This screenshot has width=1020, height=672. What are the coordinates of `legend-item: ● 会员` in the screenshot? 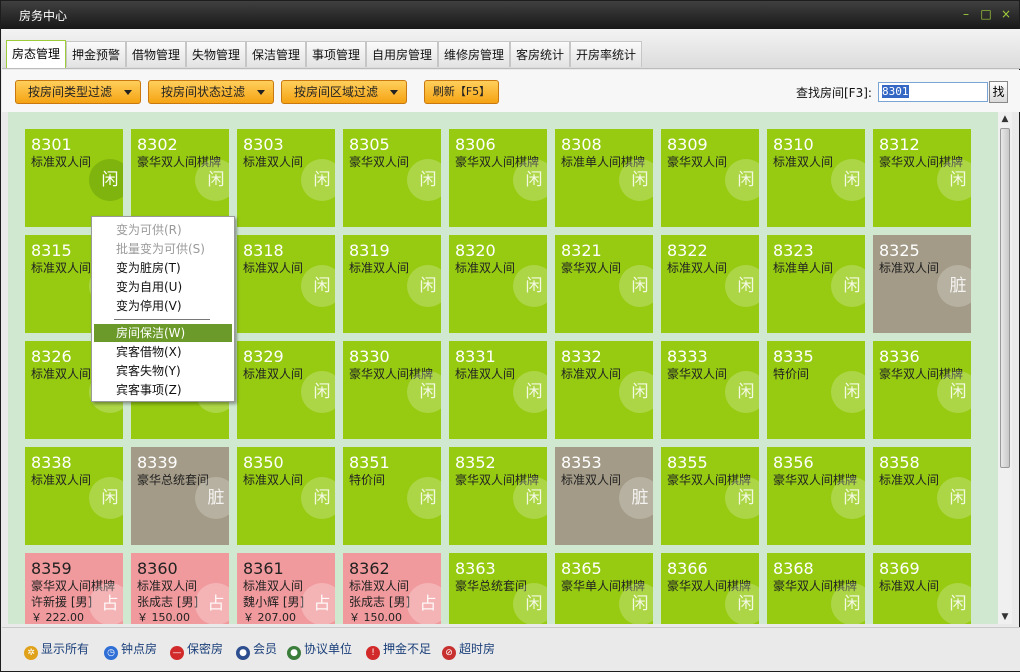 It's located at (256, 650).